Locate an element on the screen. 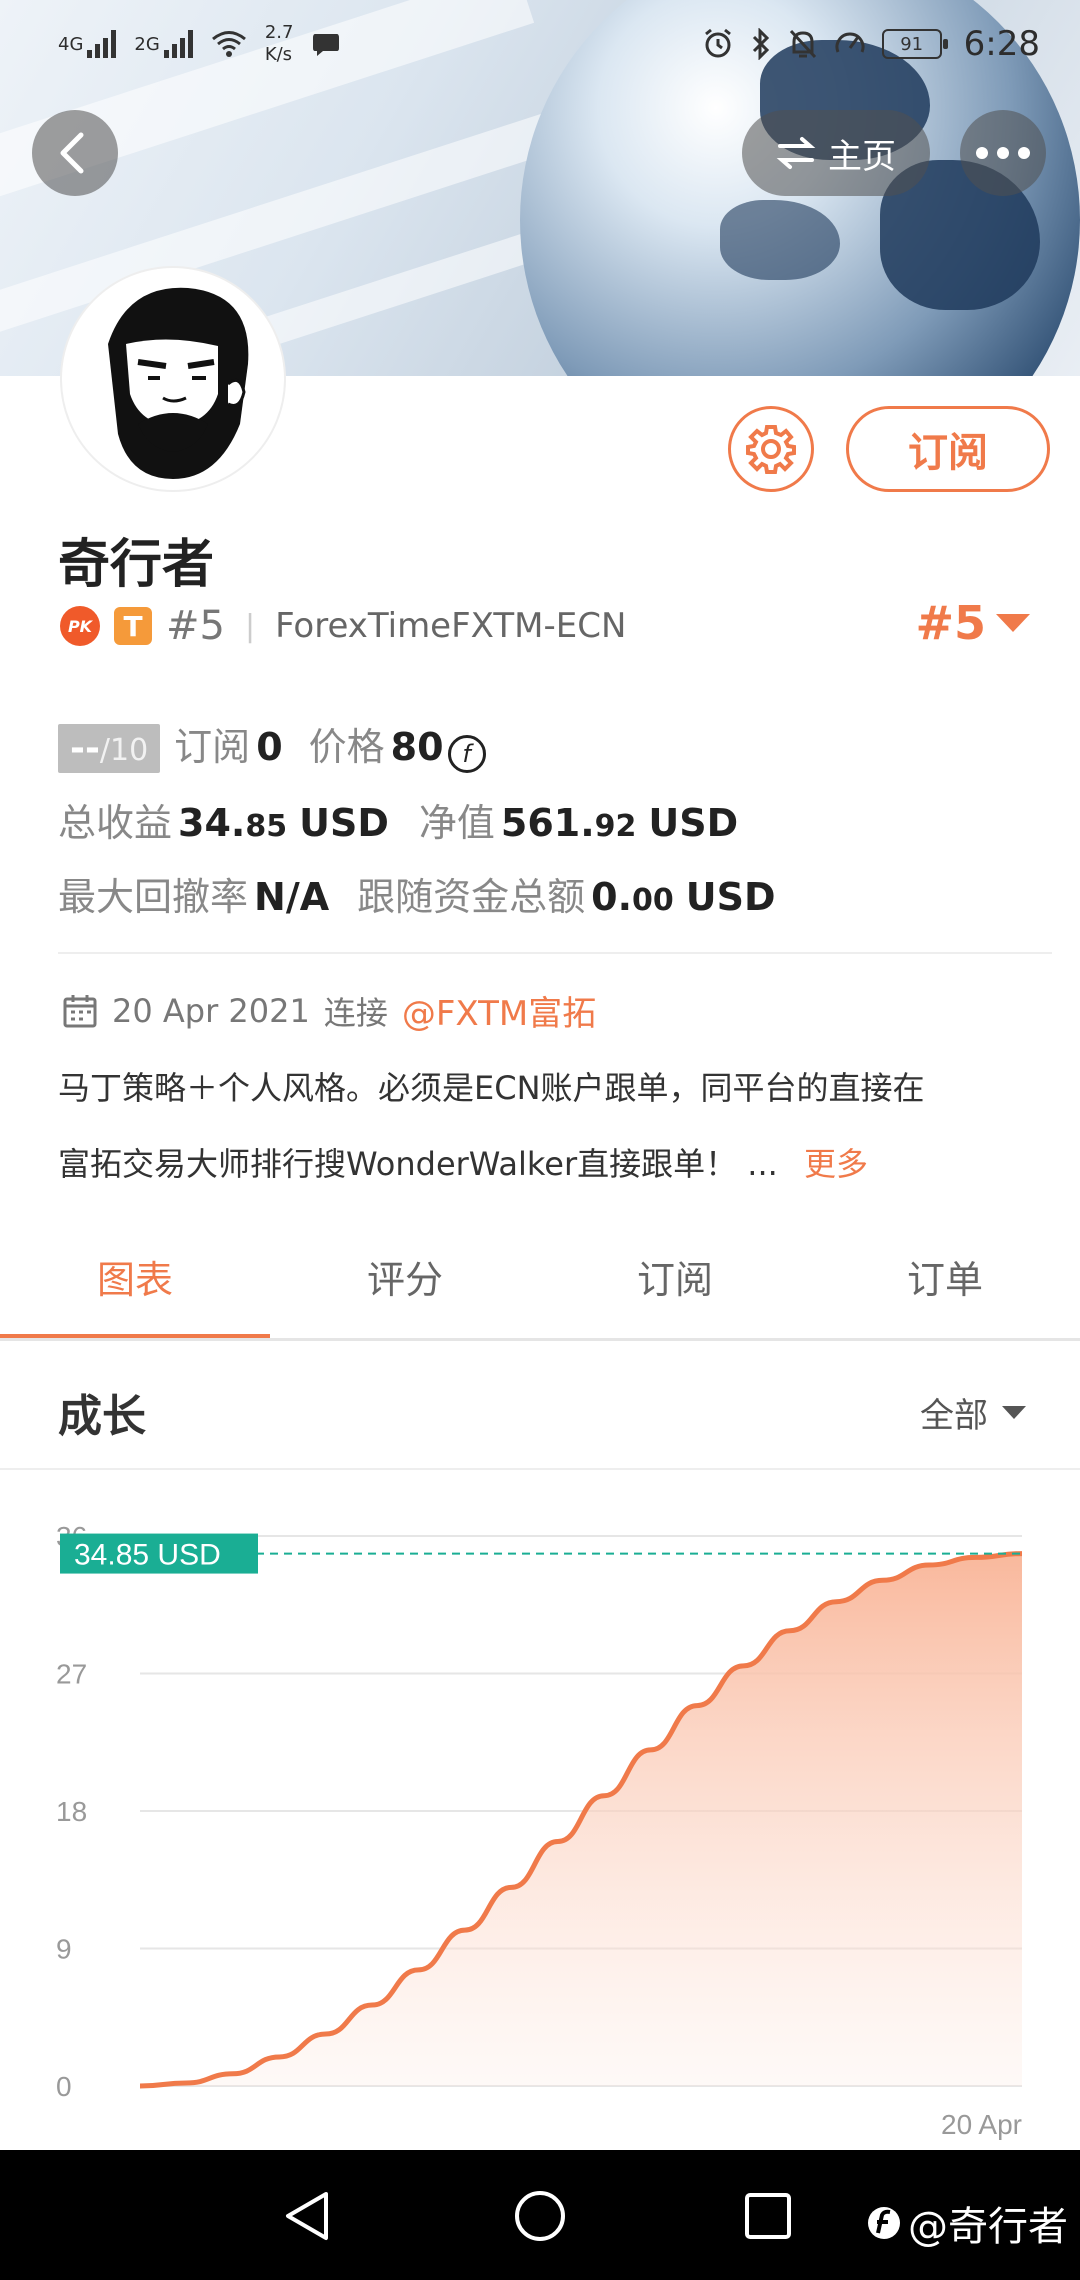 The image size is (1080, 2280). price-label: 价格 is located at coordinates (346, 747).